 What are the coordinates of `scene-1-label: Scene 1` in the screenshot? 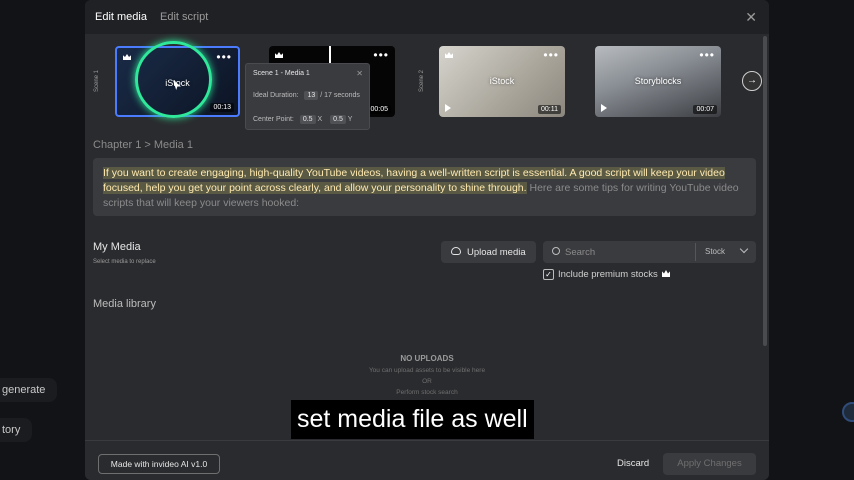 It's located at (97, 80).